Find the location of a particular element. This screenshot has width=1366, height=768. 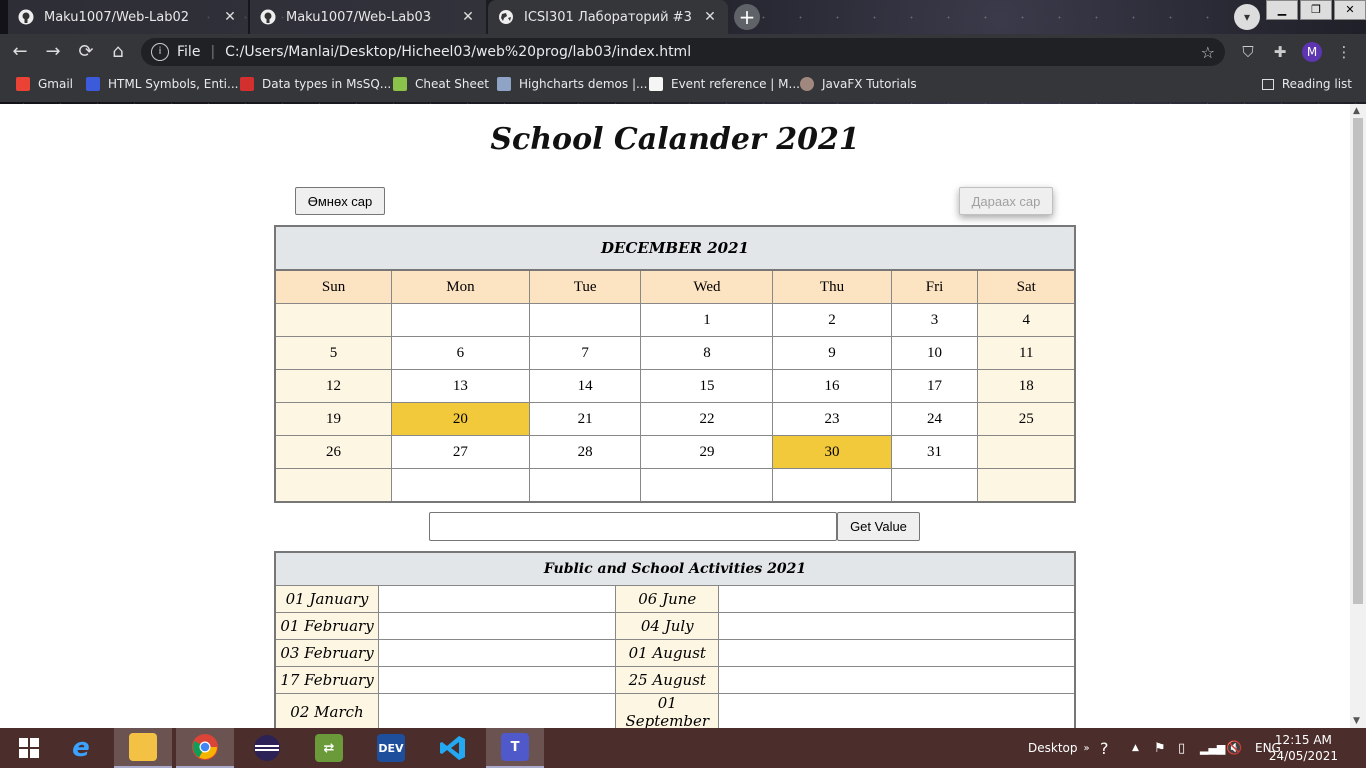

scrollbar-thumb is located at coordinates (1358, 361).